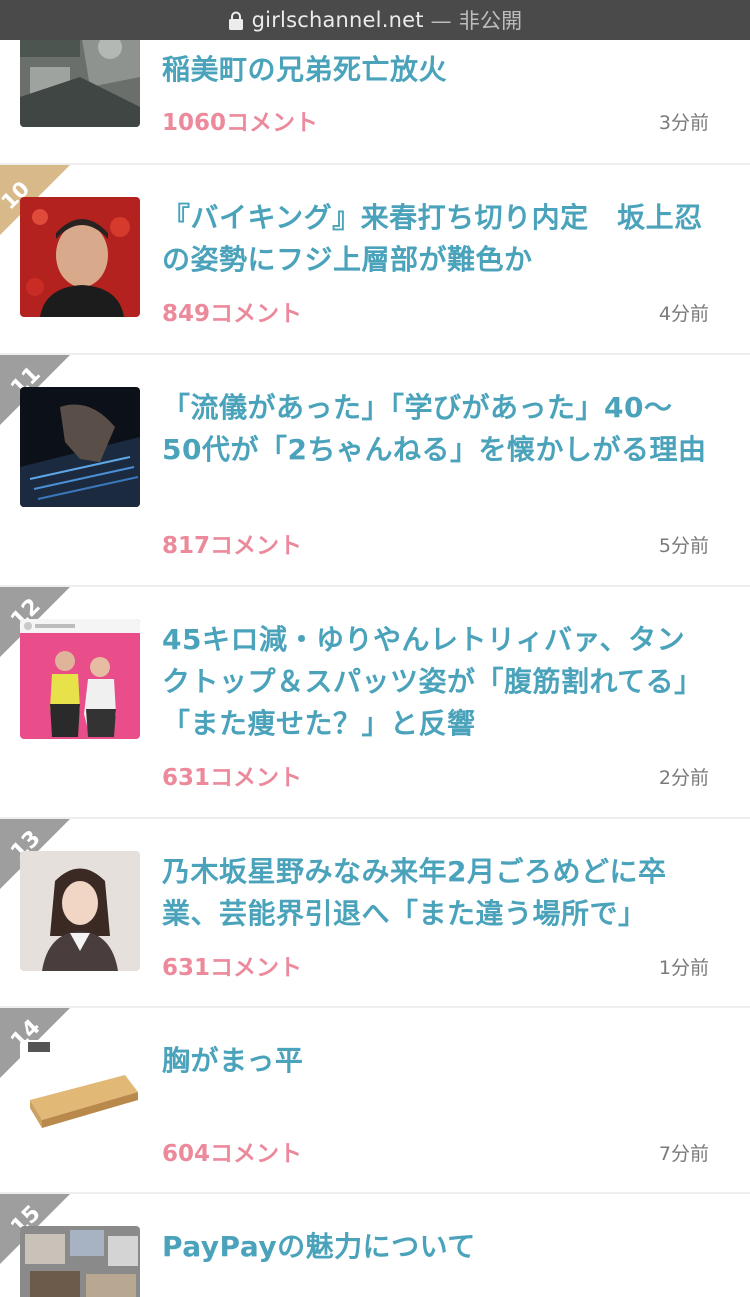 This screenshot has width=750, height=1297. Describe the element at coordinates (683, 314) in the screenshot. I see `post-time: 4分前` at that location.